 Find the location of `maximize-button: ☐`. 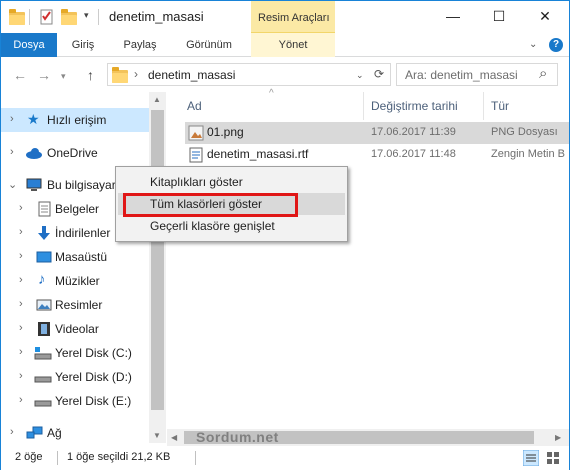

maximize-button: ☐ is located at coordinates (499, 16).